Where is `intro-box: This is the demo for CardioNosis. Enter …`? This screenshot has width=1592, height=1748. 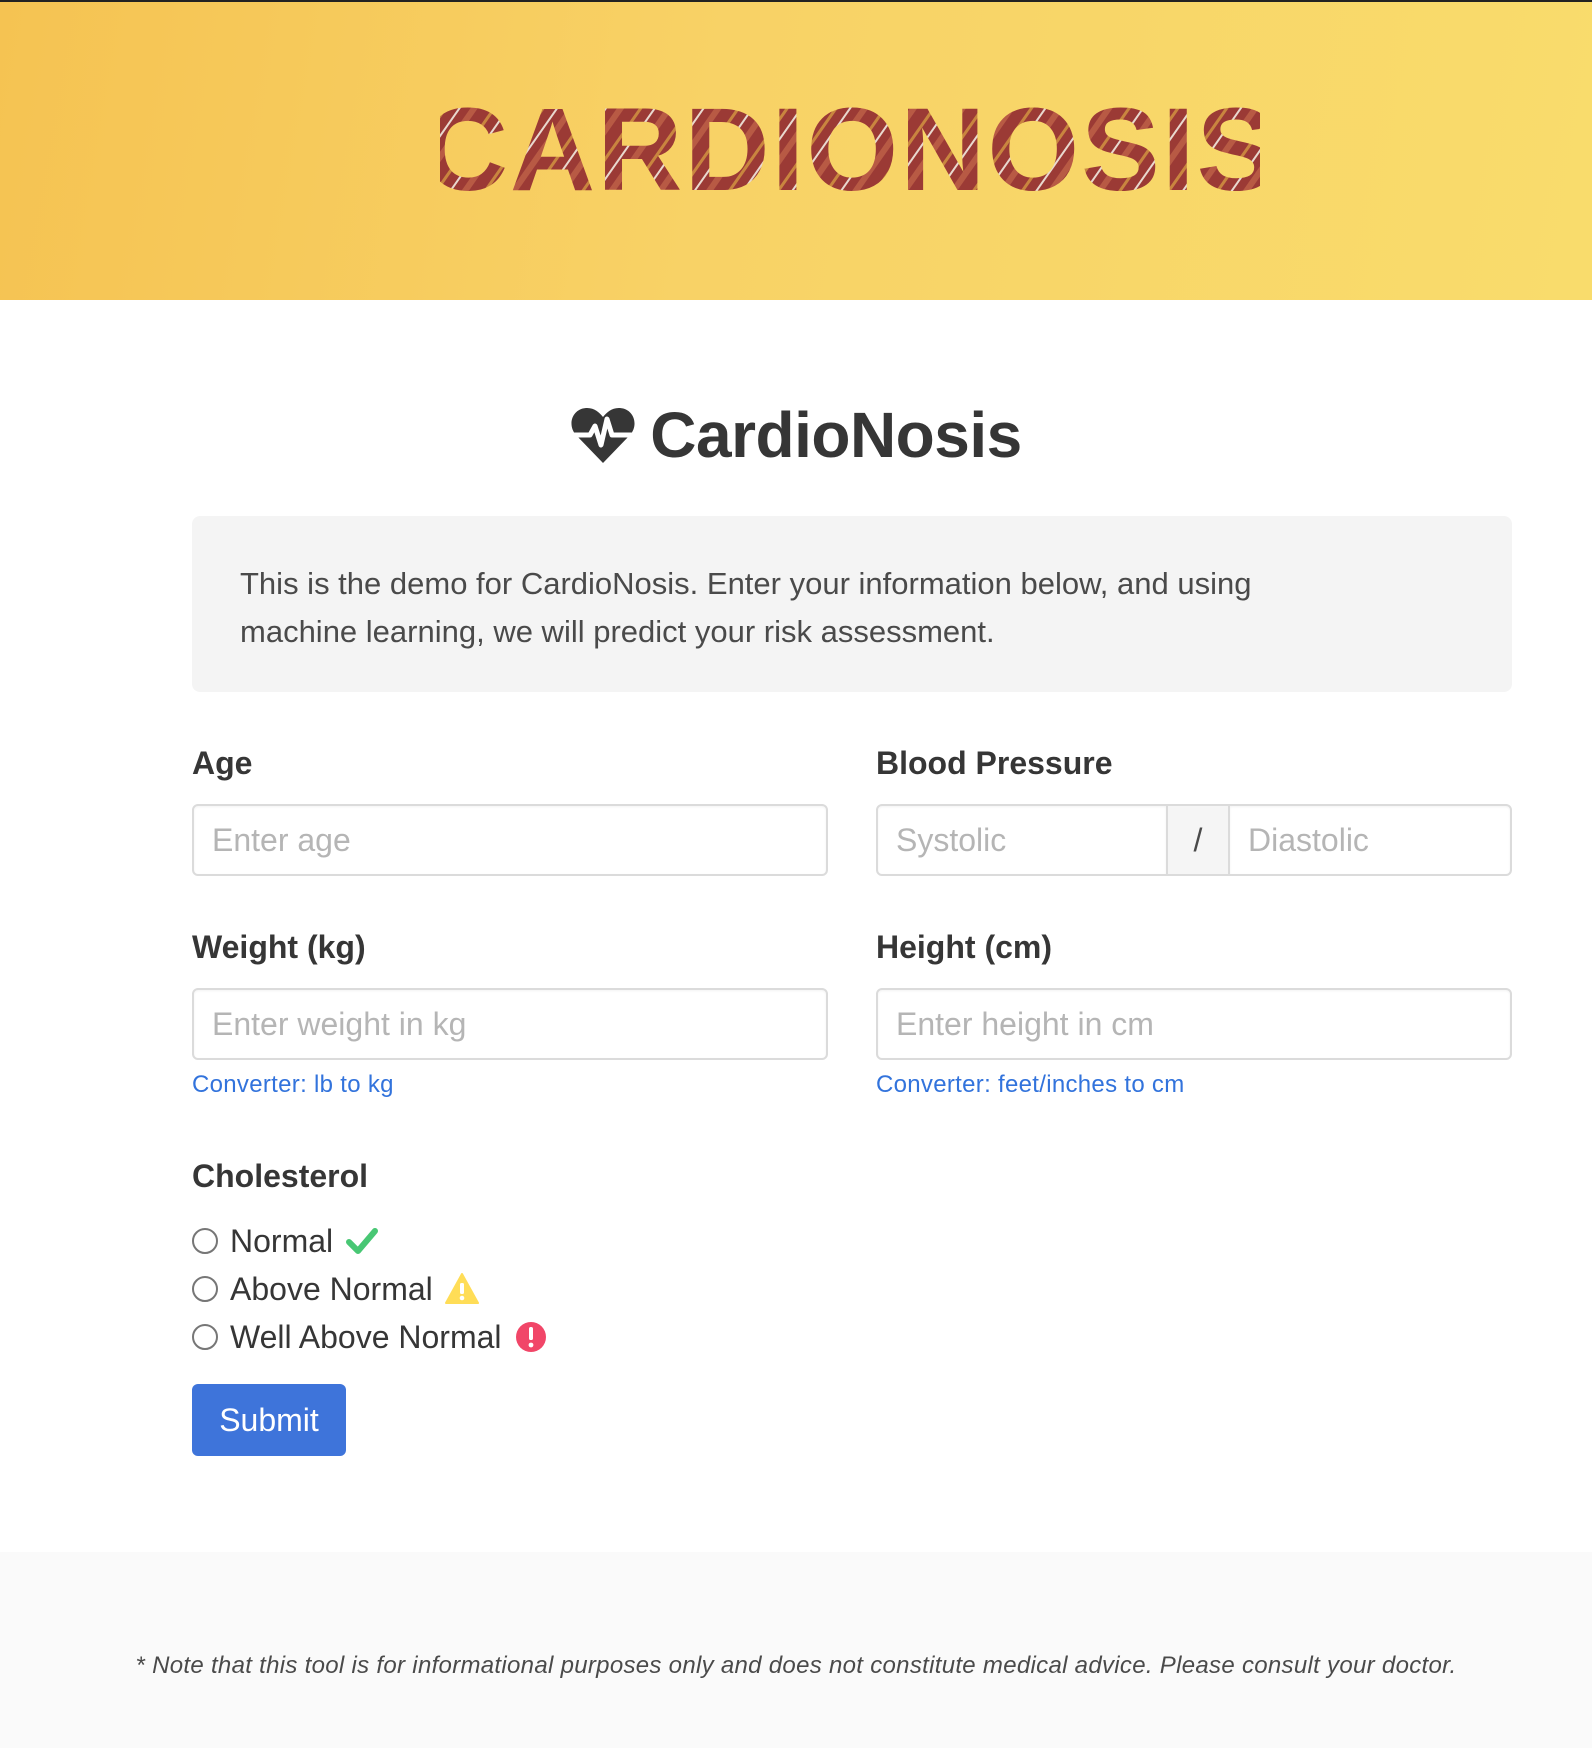
intro-box: This is the demo for CardioNosis. Enter … is located at coordinates (852, 604).